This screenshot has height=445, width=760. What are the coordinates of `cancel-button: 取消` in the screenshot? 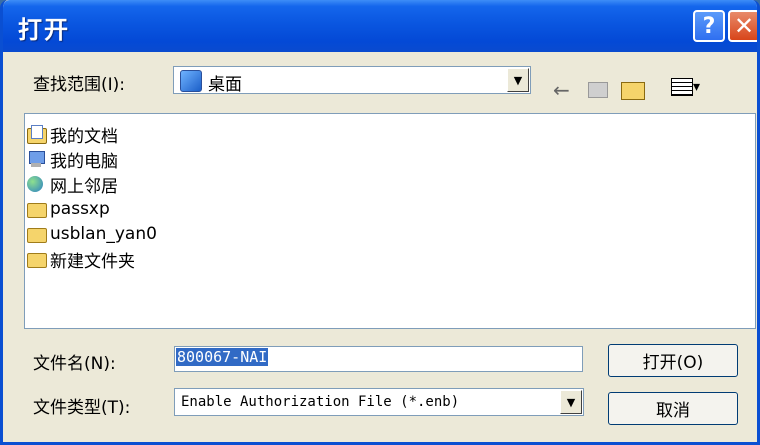 It's located at (673, 408).